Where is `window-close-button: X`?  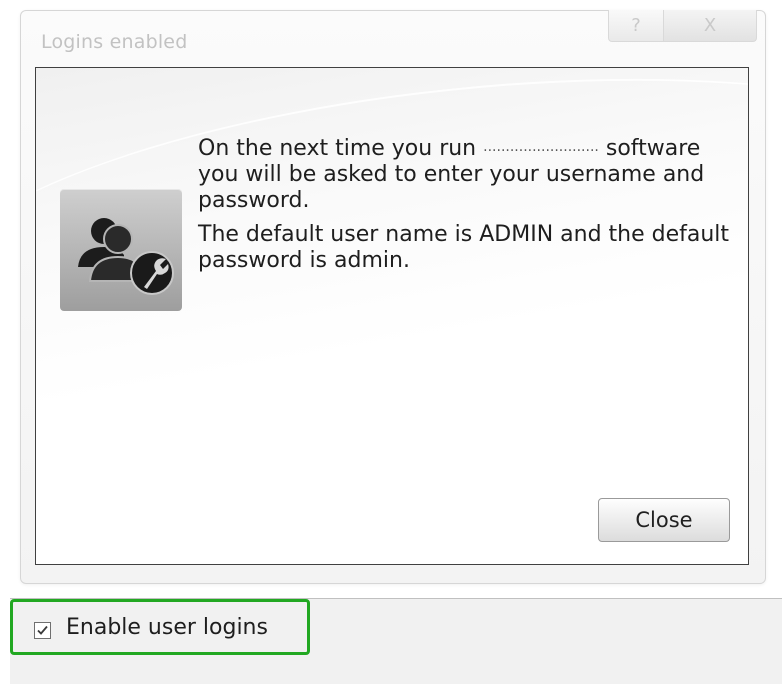
window-close-button: X is located at coordinates (710, 26).